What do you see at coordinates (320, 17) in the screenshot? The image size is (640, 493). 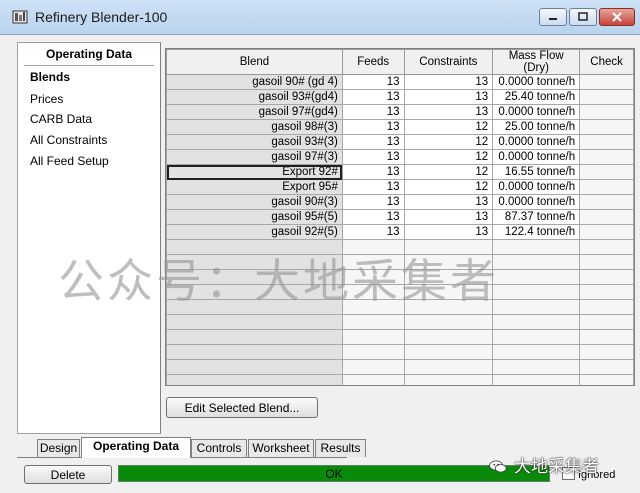 I see `title-bar: Refinery Blender-100` at bounding box center [320, 17].